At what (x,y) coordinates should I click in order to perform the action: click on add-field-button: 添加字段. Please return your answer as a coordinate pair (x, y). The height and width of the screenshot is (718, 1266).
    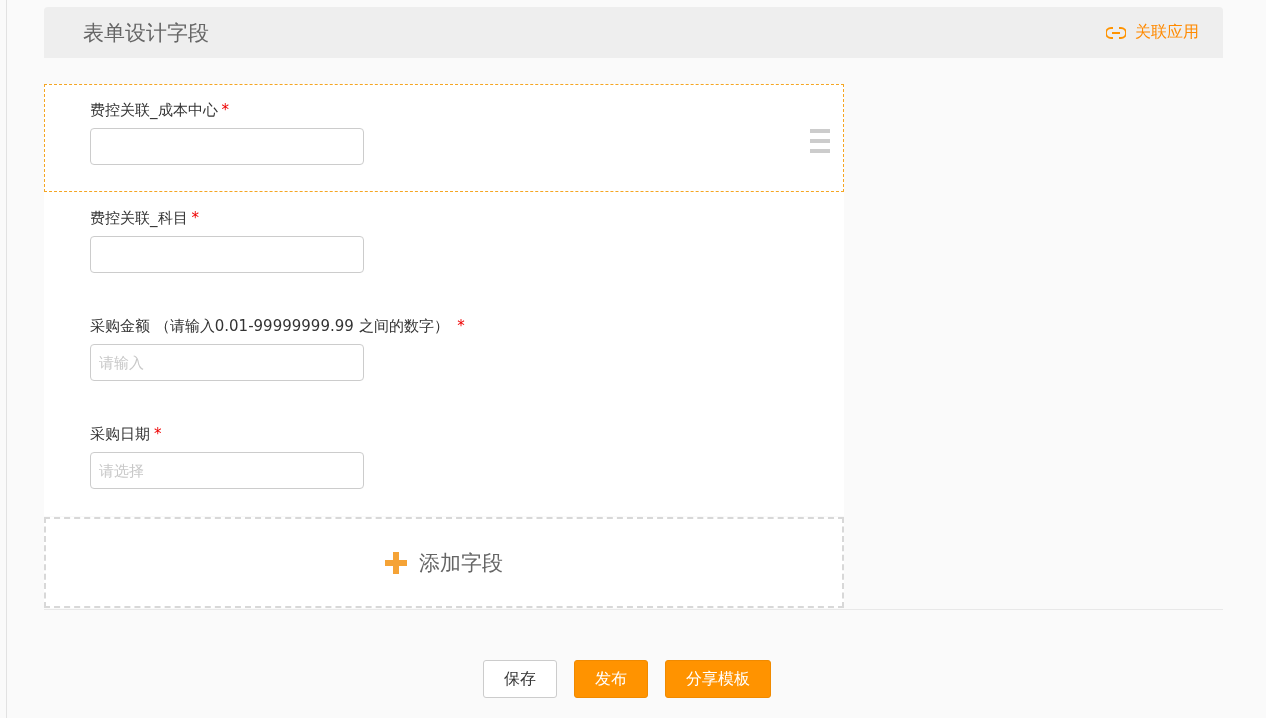
    Looking at the image, I should click on (444, 562).